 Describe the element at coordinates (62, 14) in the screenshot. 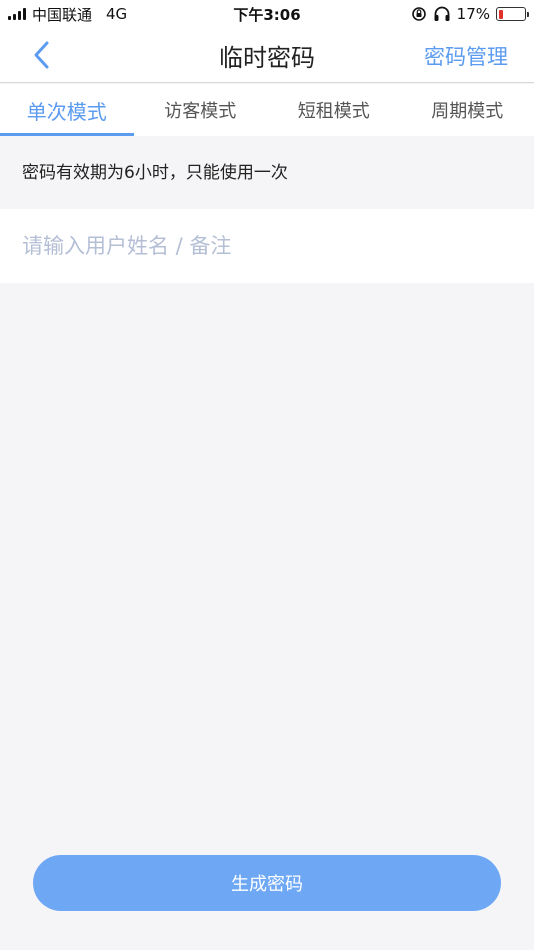

I see `carrier-name: 中国联通` at that location.